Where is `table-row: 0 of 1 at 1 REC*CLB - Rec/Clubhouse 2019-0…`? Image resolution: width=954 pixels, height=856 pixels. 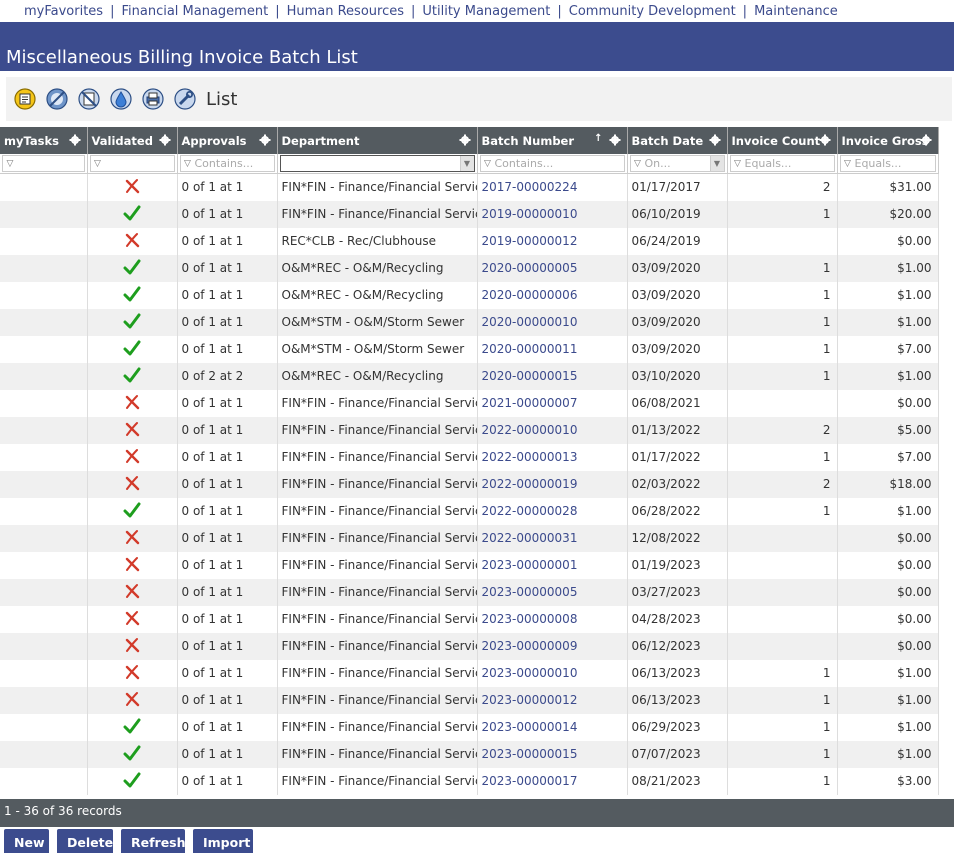 table-row: 0 of 1 at 1 REC*CLB - Rec/Clubhouse 2019-0… is located at coordinates (469, 241).